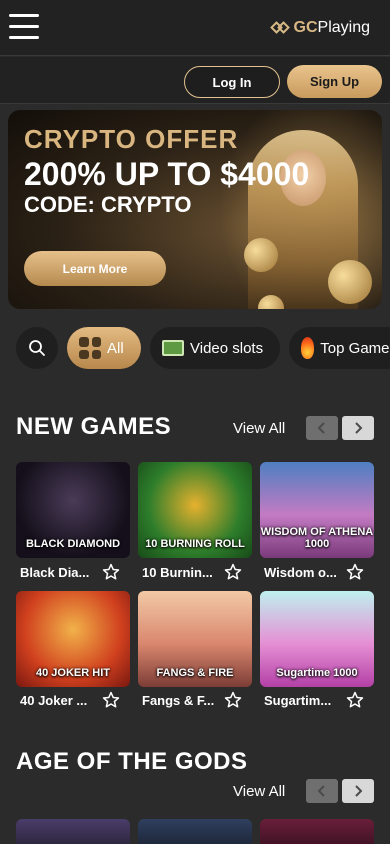 The width and height of the screenshot is (390, 844). Describe the element at coordinates (24, 28) in the screenshot. I see `menu-icon` at that location.